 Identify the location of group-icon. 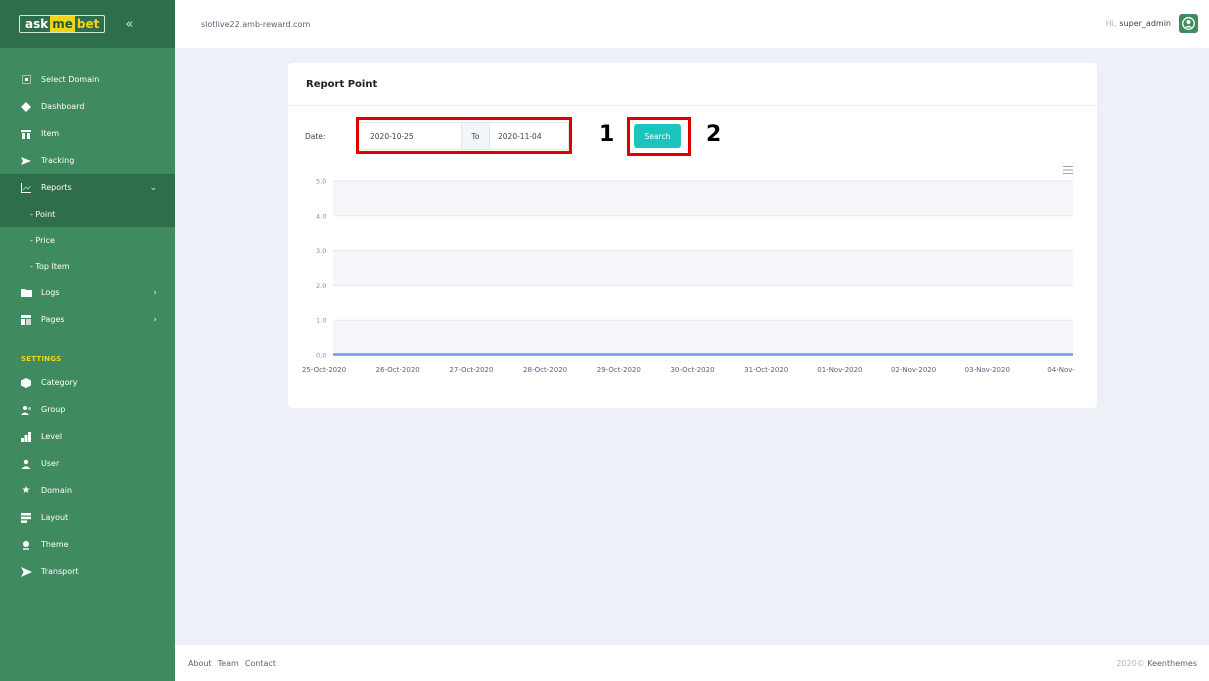
(26, 410).